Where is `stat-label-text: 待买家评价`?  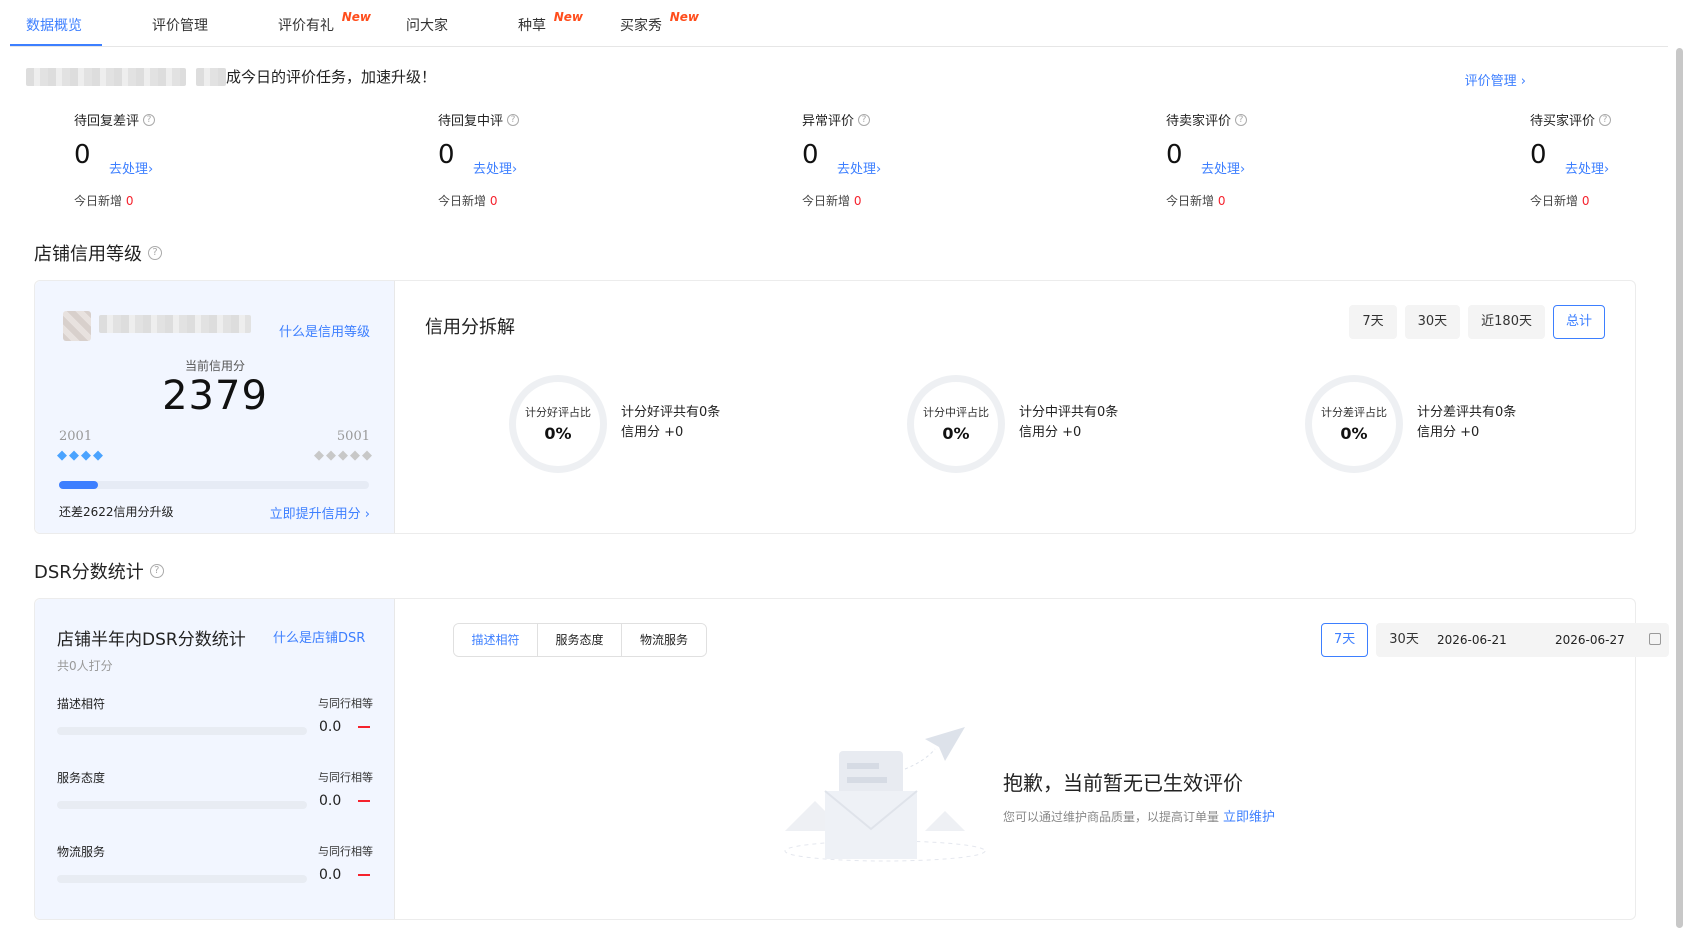 stat-label-text: 待买家评价 is located at coordinates (1563, 121).